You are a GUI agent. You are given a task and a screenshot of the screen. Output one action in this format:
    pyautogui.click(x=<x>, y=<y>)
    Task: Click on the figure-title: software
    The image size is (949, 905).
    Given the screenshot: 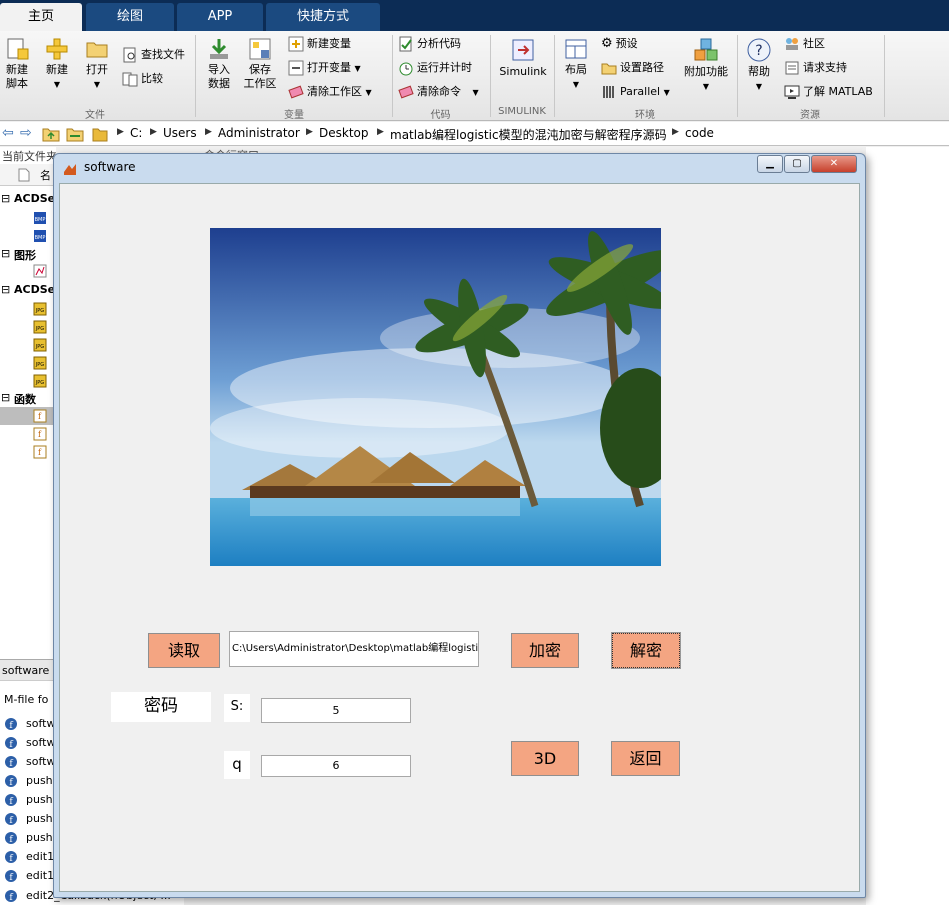 What is the action you would take?
    pyautogui.click(x=110, y=167)
    